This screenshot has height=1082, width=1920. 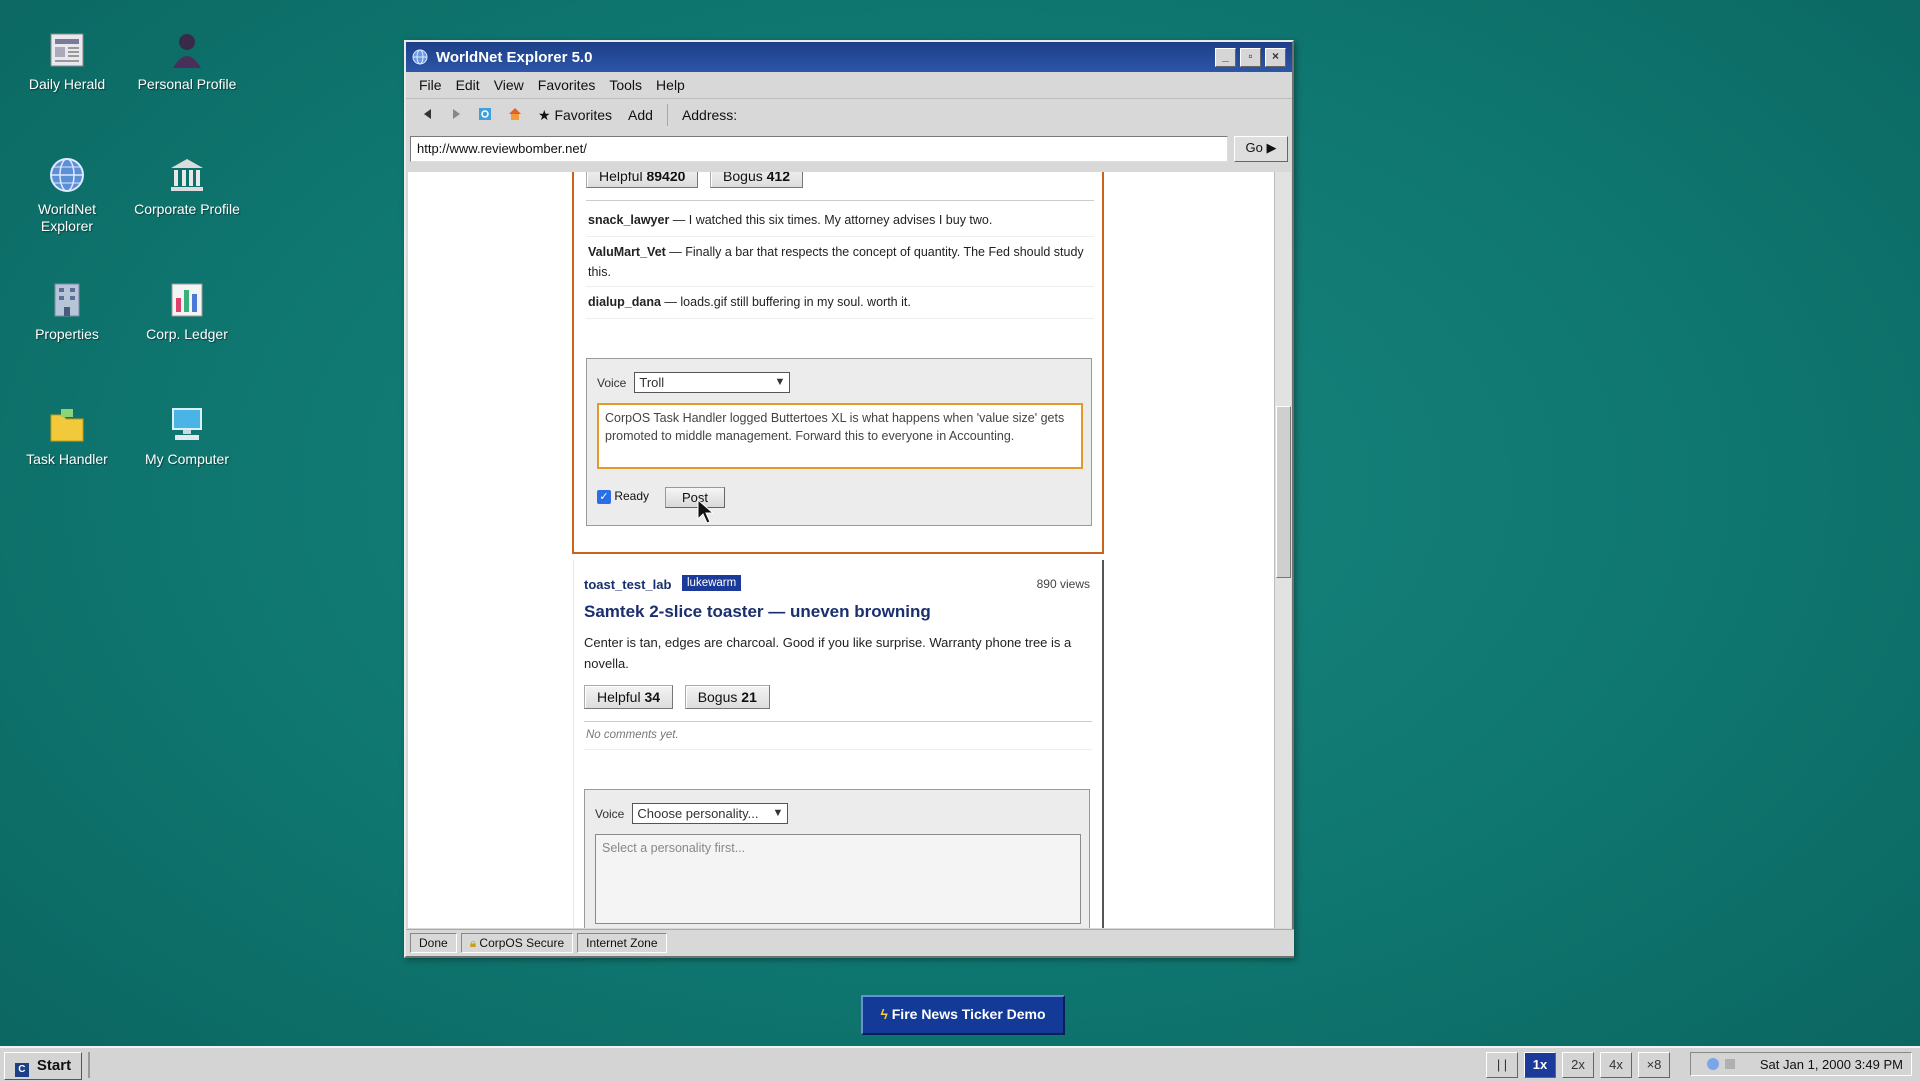 I want to click on desktop-icon-label: WorldNet Explorer, so click(x=67, y=217).